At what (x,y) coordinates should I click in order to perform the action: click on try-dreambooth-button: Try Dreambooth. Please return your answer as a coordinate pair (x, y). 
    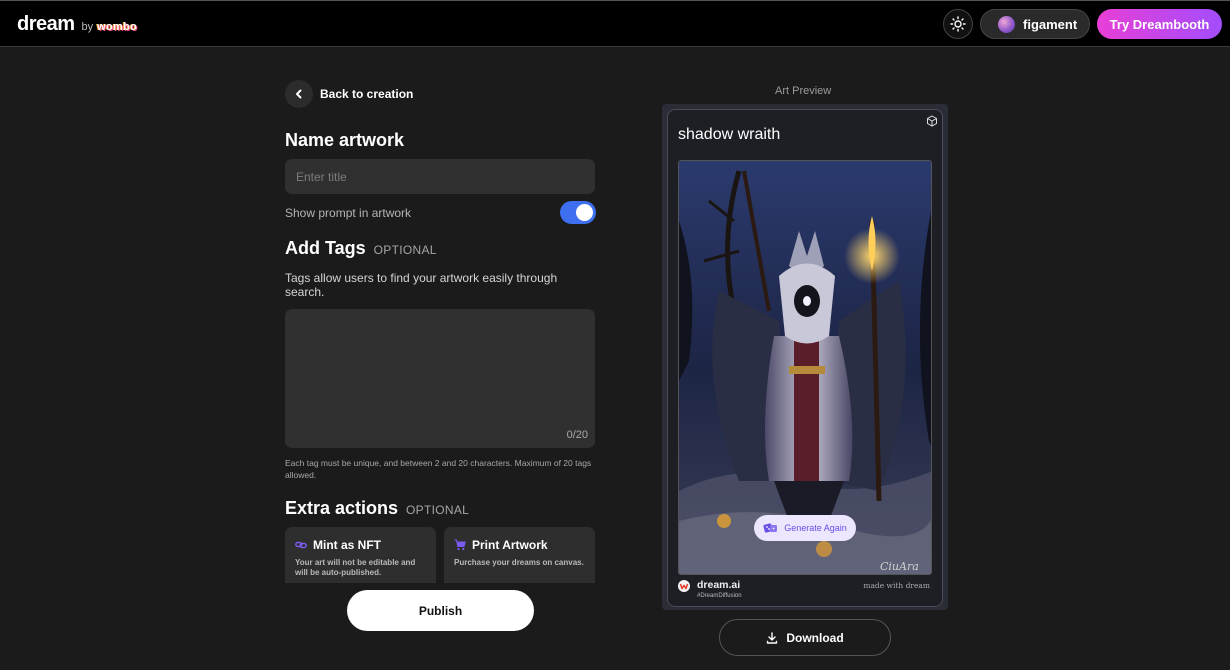
    Looking at the image, I should click on (1159, 24).